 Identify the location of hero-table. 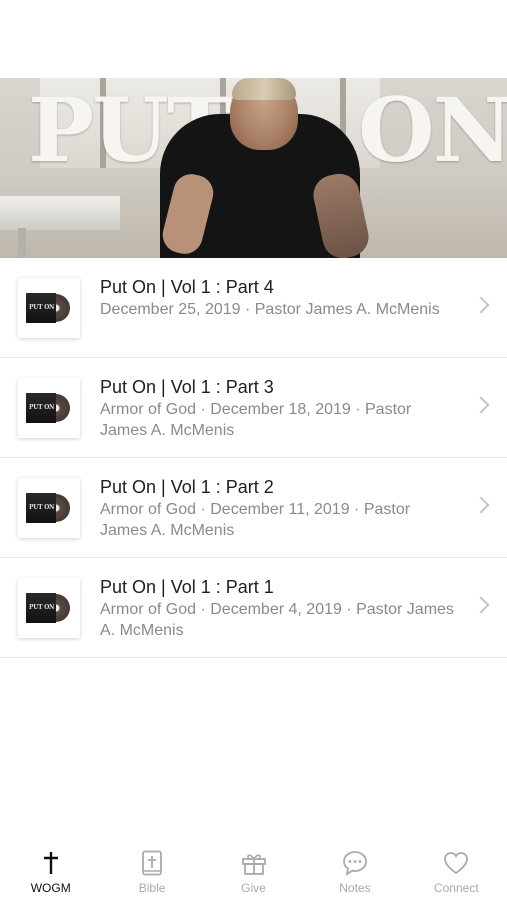
(60, 213).